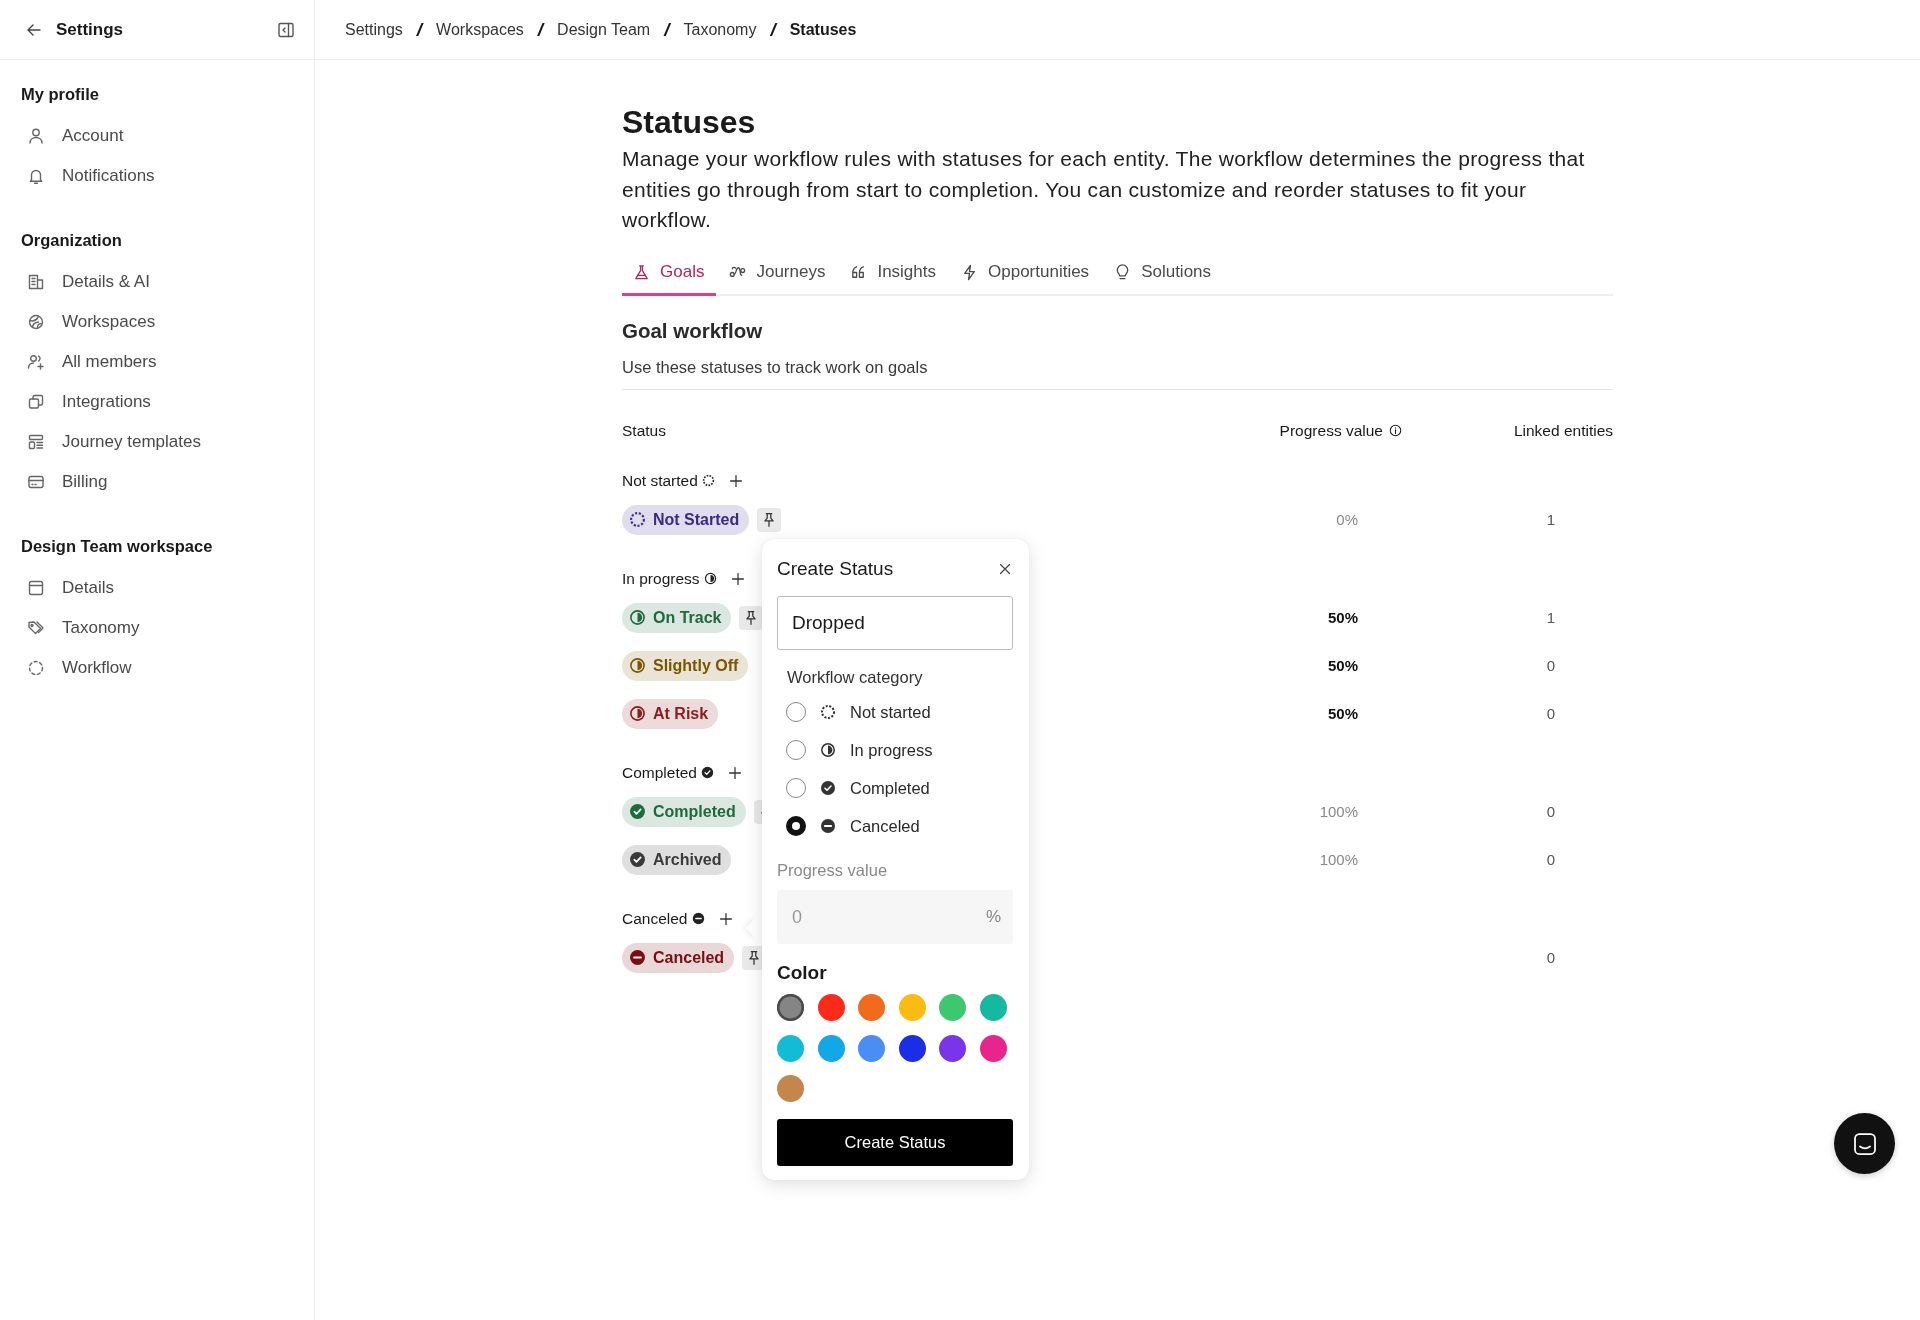 This screenshot has height=1320, width=1920. I want to click on section-heading: My profile, so click(60, 94).